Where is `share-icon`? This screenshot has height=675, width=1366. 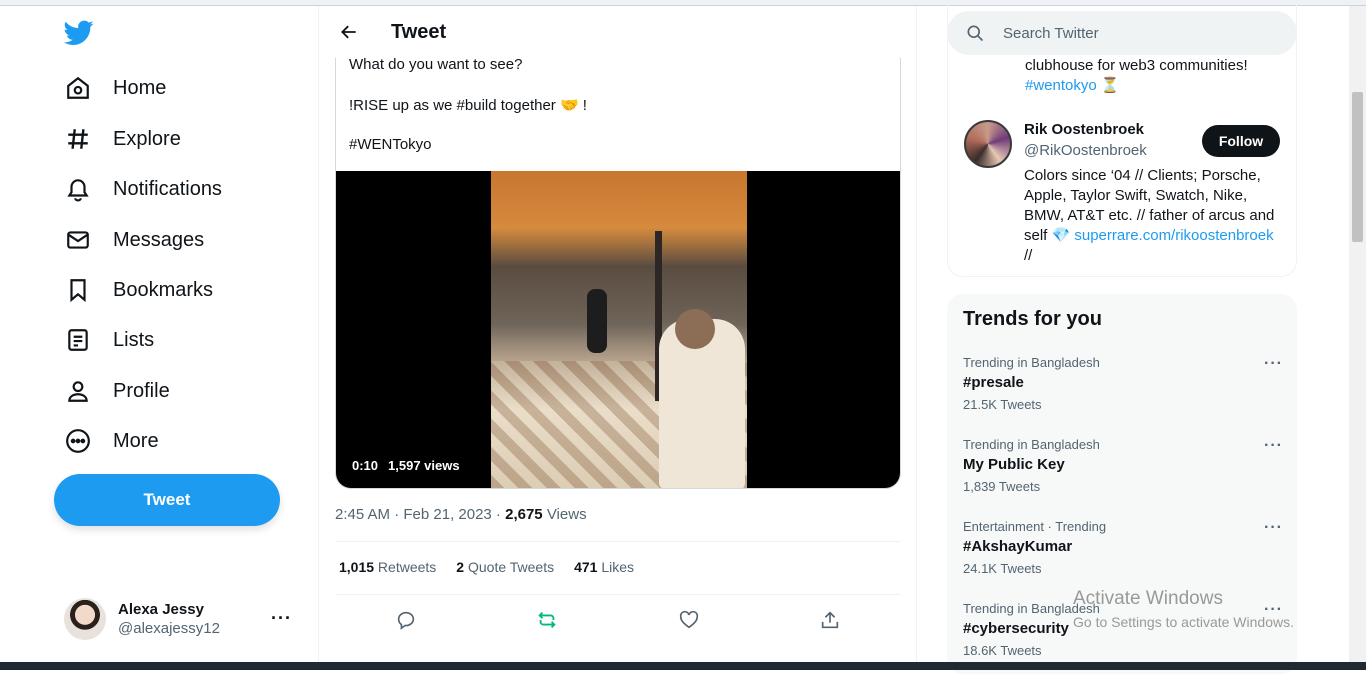 share-icon is located at coordinates (830, 620).